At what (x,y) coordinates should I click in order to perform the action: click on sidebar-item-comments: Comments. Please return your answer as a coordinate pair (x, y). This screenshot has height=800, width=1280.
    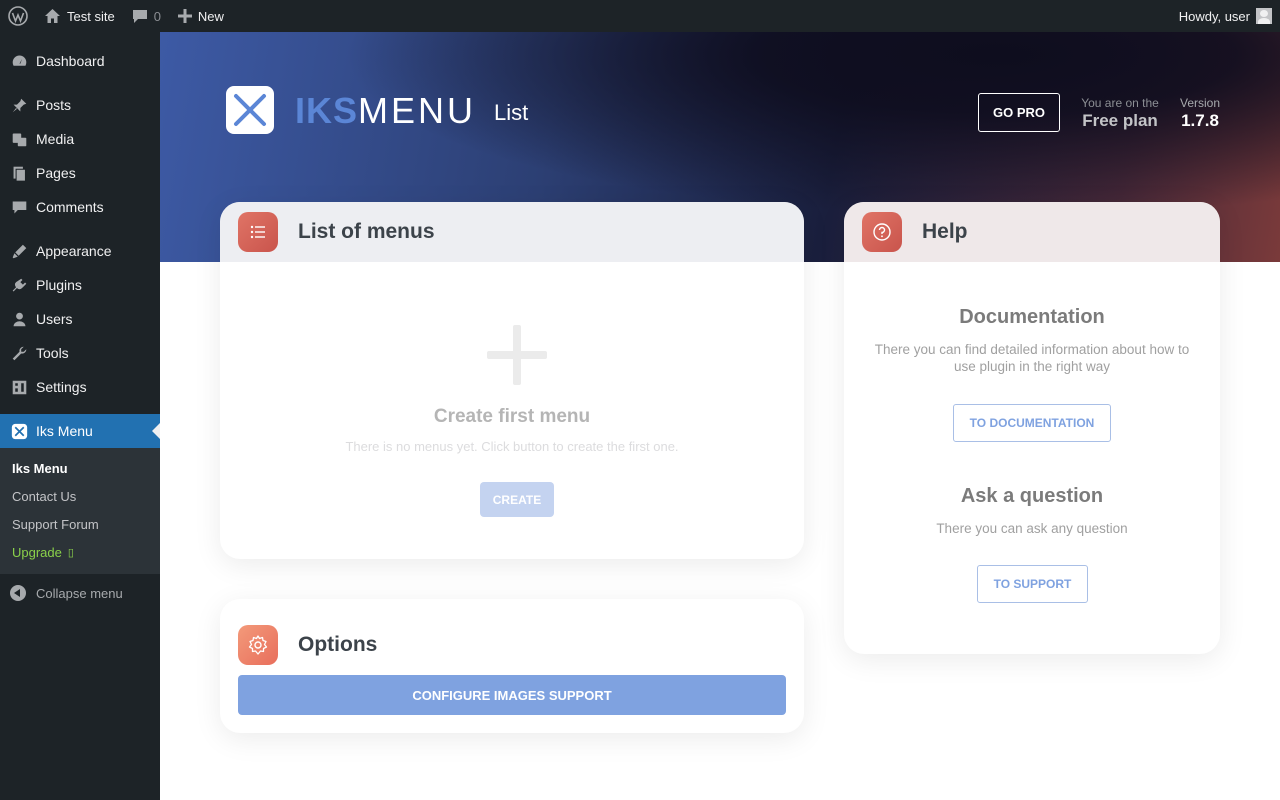
    Looking at the image, I should click on (80, 207).